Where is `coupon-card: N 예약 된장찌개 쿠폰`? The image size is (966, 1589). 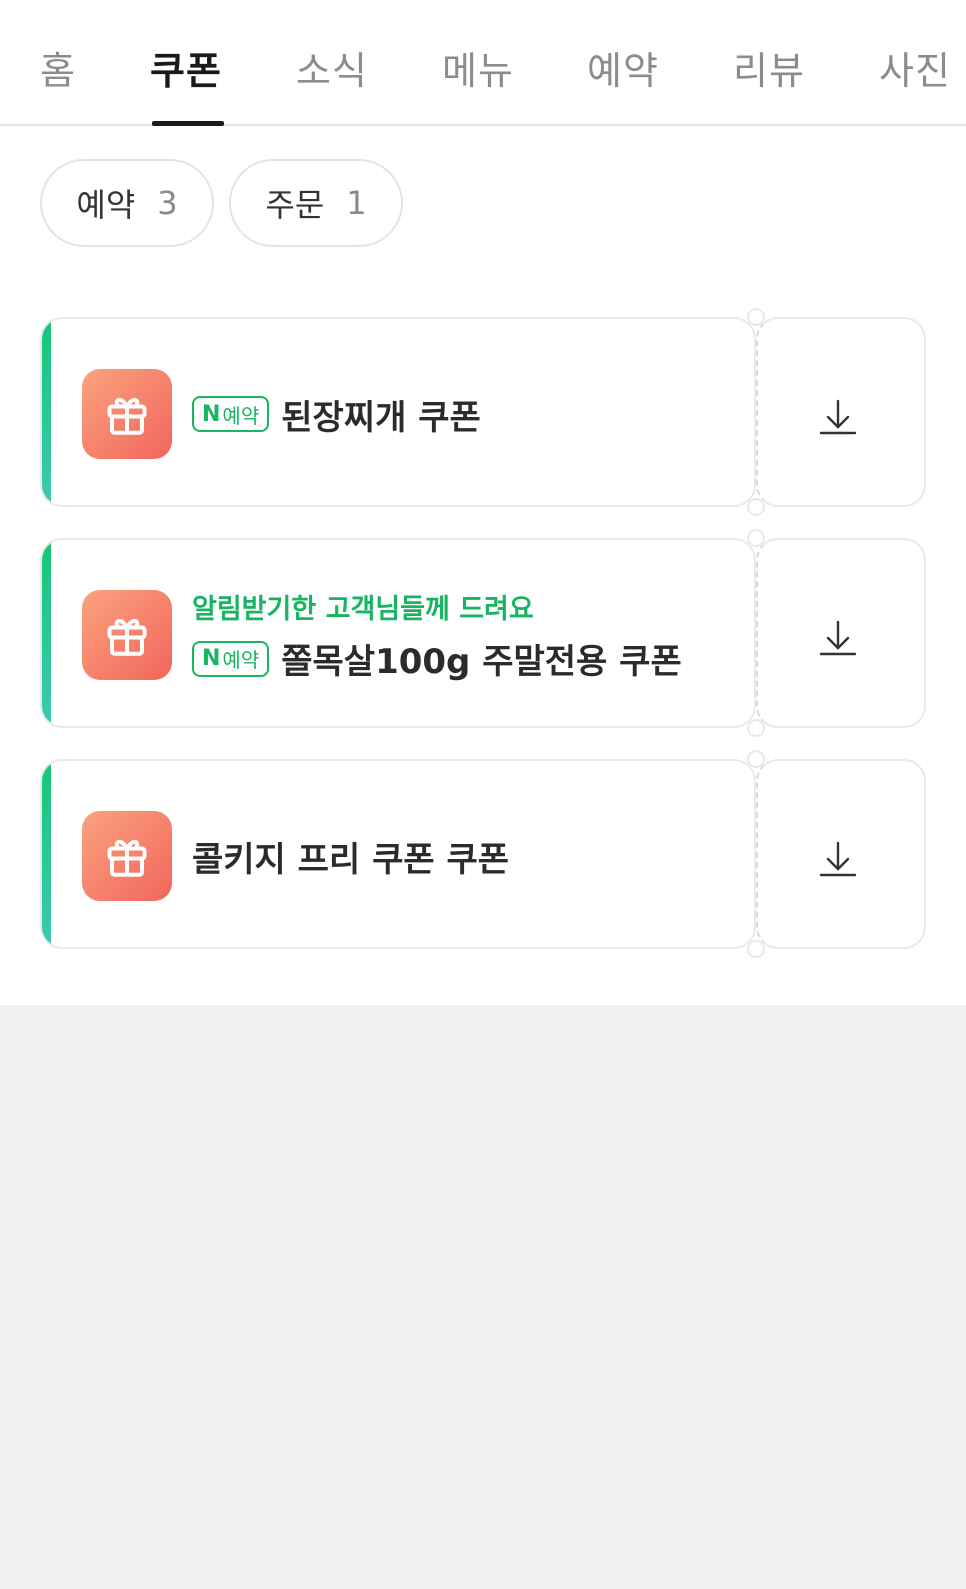 coupon-card: N 예약 된장찌개 쿠폰 is located at coordinates (483, 412).